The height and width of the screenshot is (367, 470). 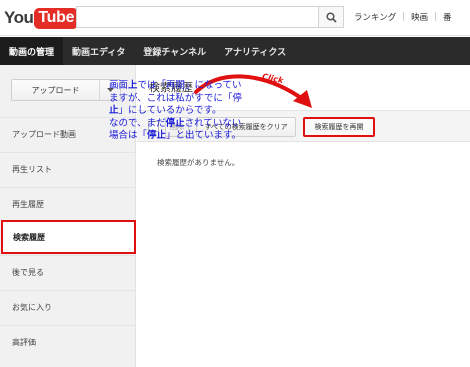 What do you see at coordinates (98, 51) in the screenshot?
I see `tab-video-editor: 動画エディタ` at bounding box center [98, 51].